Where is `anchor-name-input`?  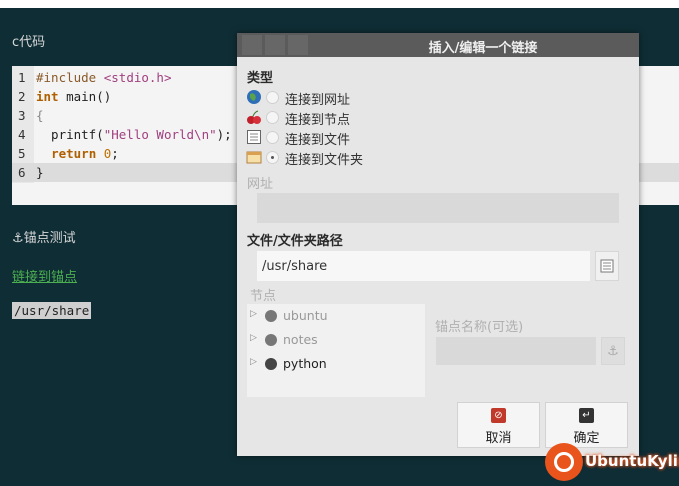
anchor-name-input is located at coordinates (516, 351).